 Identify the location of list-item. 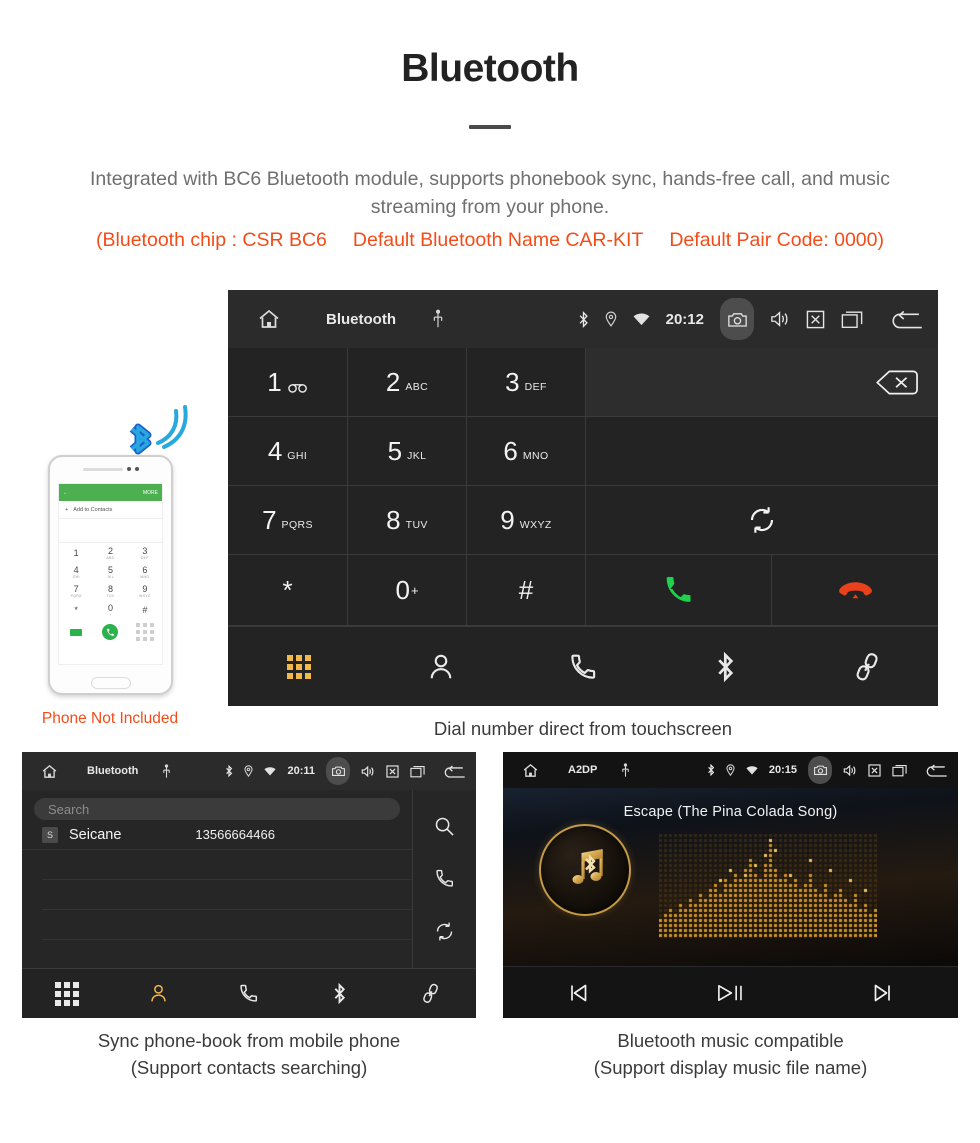
(227, 925).